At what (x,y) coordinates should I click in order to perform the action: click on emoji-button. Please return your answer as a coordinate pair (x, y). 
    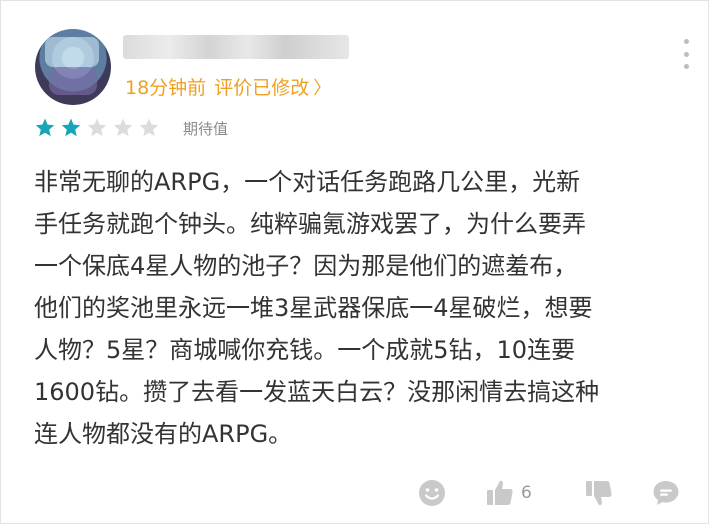
    Looking at the image, I should click on (432, 493).